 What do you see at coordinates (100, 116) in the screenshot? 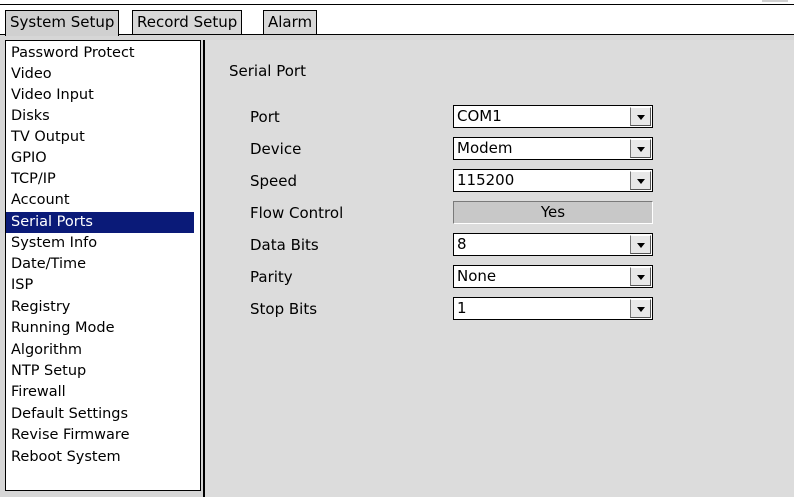
I see `sidebar-item-disks: Disks` at bounding box center [100, 116].